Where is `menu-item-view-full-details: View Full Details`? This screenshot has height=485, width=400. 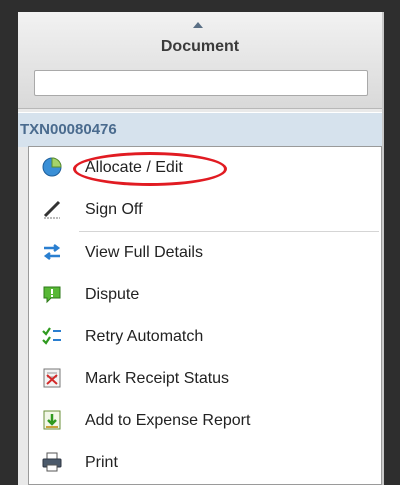
menu-item-view-full-details: View Full Details is located at coordinates (206, 253).